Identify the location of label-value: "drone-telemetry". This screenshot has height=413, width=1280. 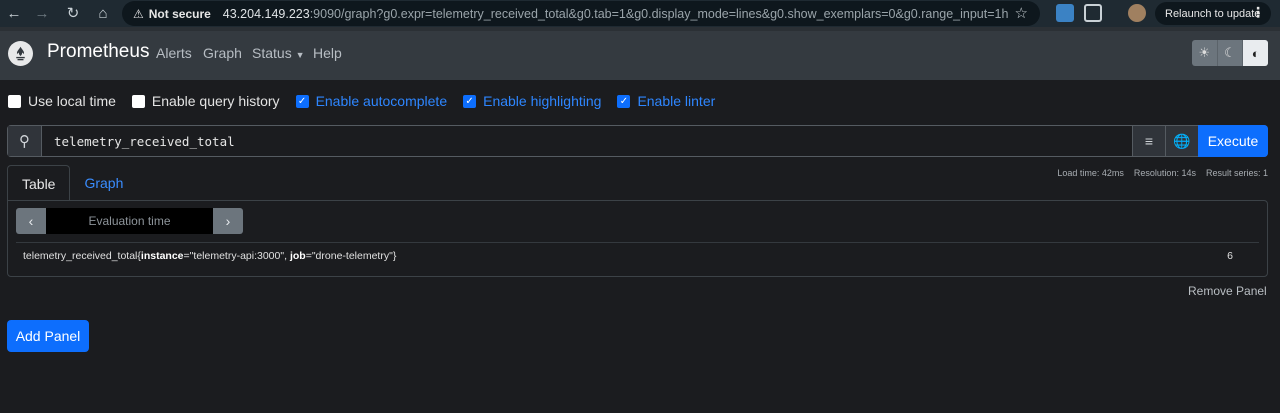
(352, 256).